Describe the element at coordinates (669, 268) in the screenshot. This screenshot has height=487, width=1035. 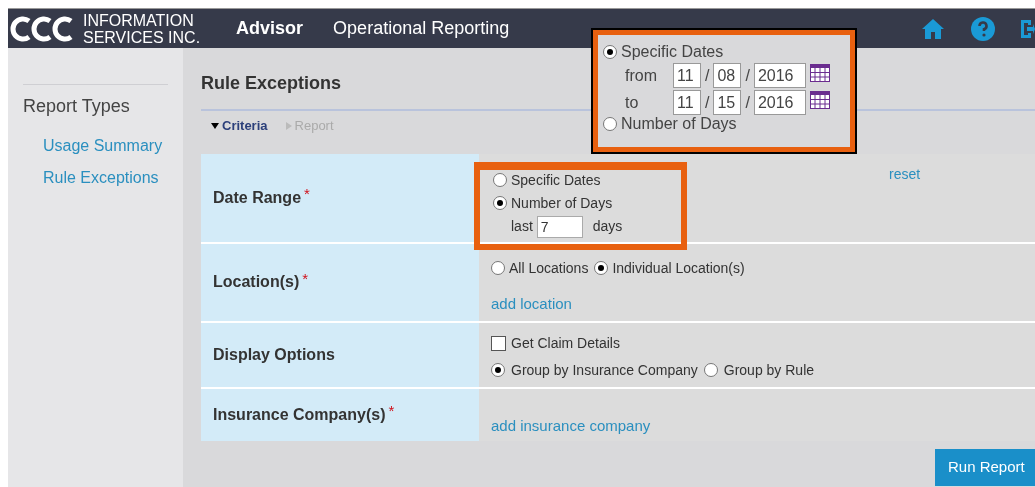
I see `radio-option: Individual Location(s)` at that location.